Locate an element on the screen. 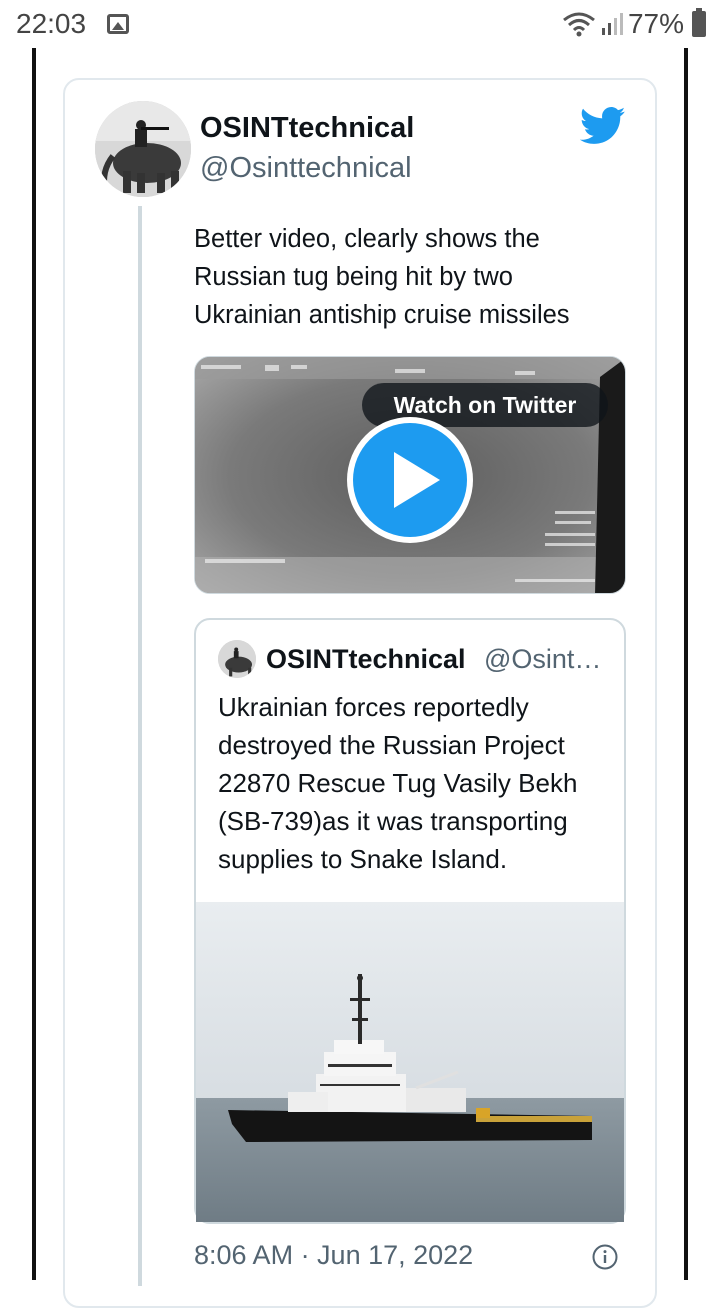  status-bar: 22:03 77% is located at coordinates (360, 25).